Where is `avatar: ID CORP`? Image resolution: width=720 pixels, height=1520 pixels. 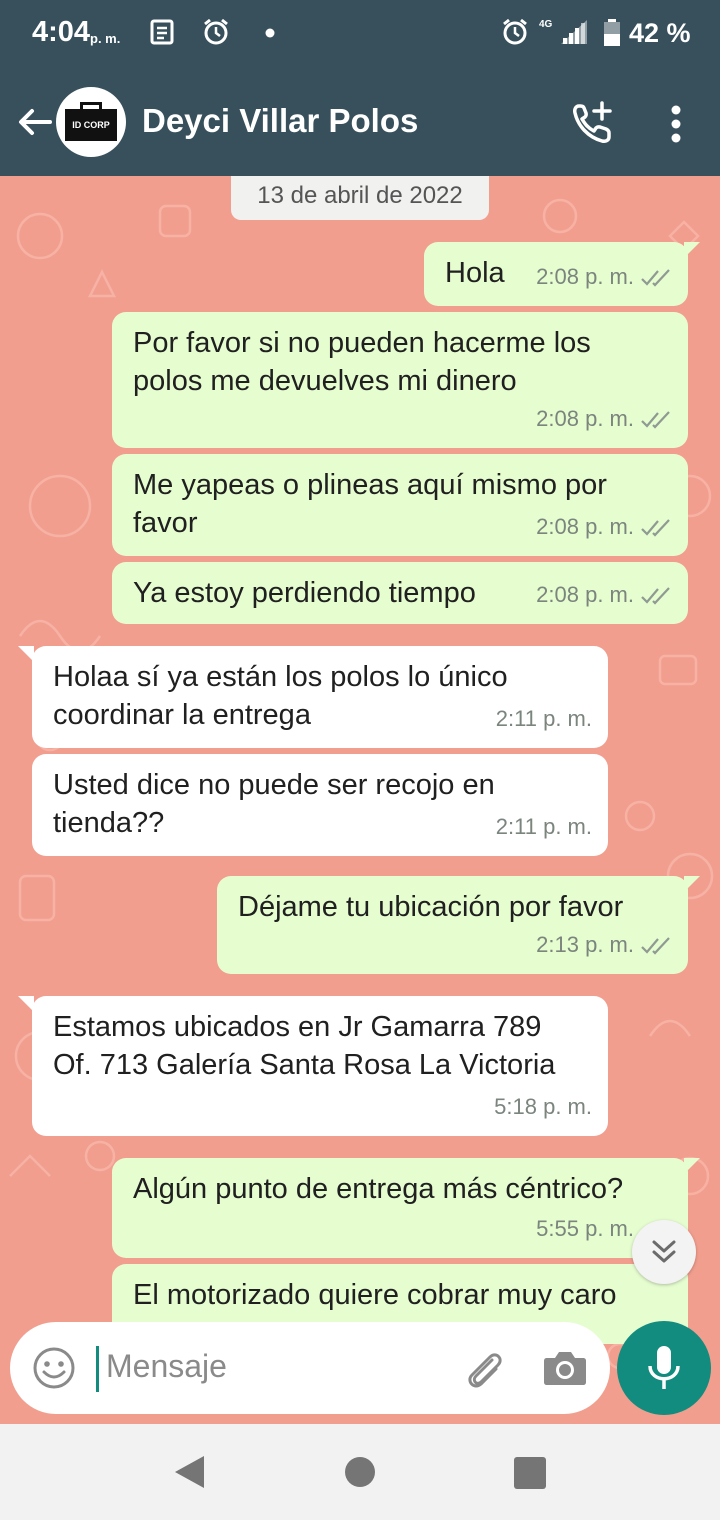 avatar: ID CORP is located at coordinates (91, 122).